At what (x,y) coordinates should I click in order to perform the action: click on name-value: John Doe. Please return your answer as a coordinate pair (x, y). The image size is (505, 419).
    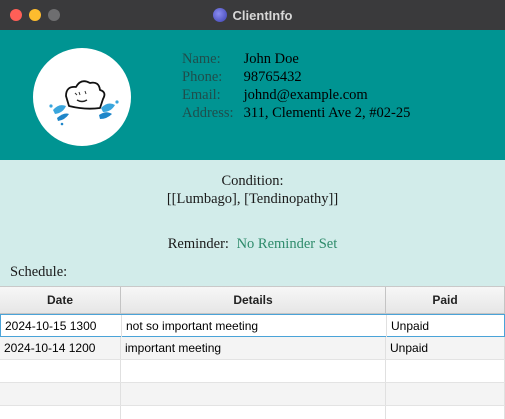
    Looking at the image, I should click on (271, 59).